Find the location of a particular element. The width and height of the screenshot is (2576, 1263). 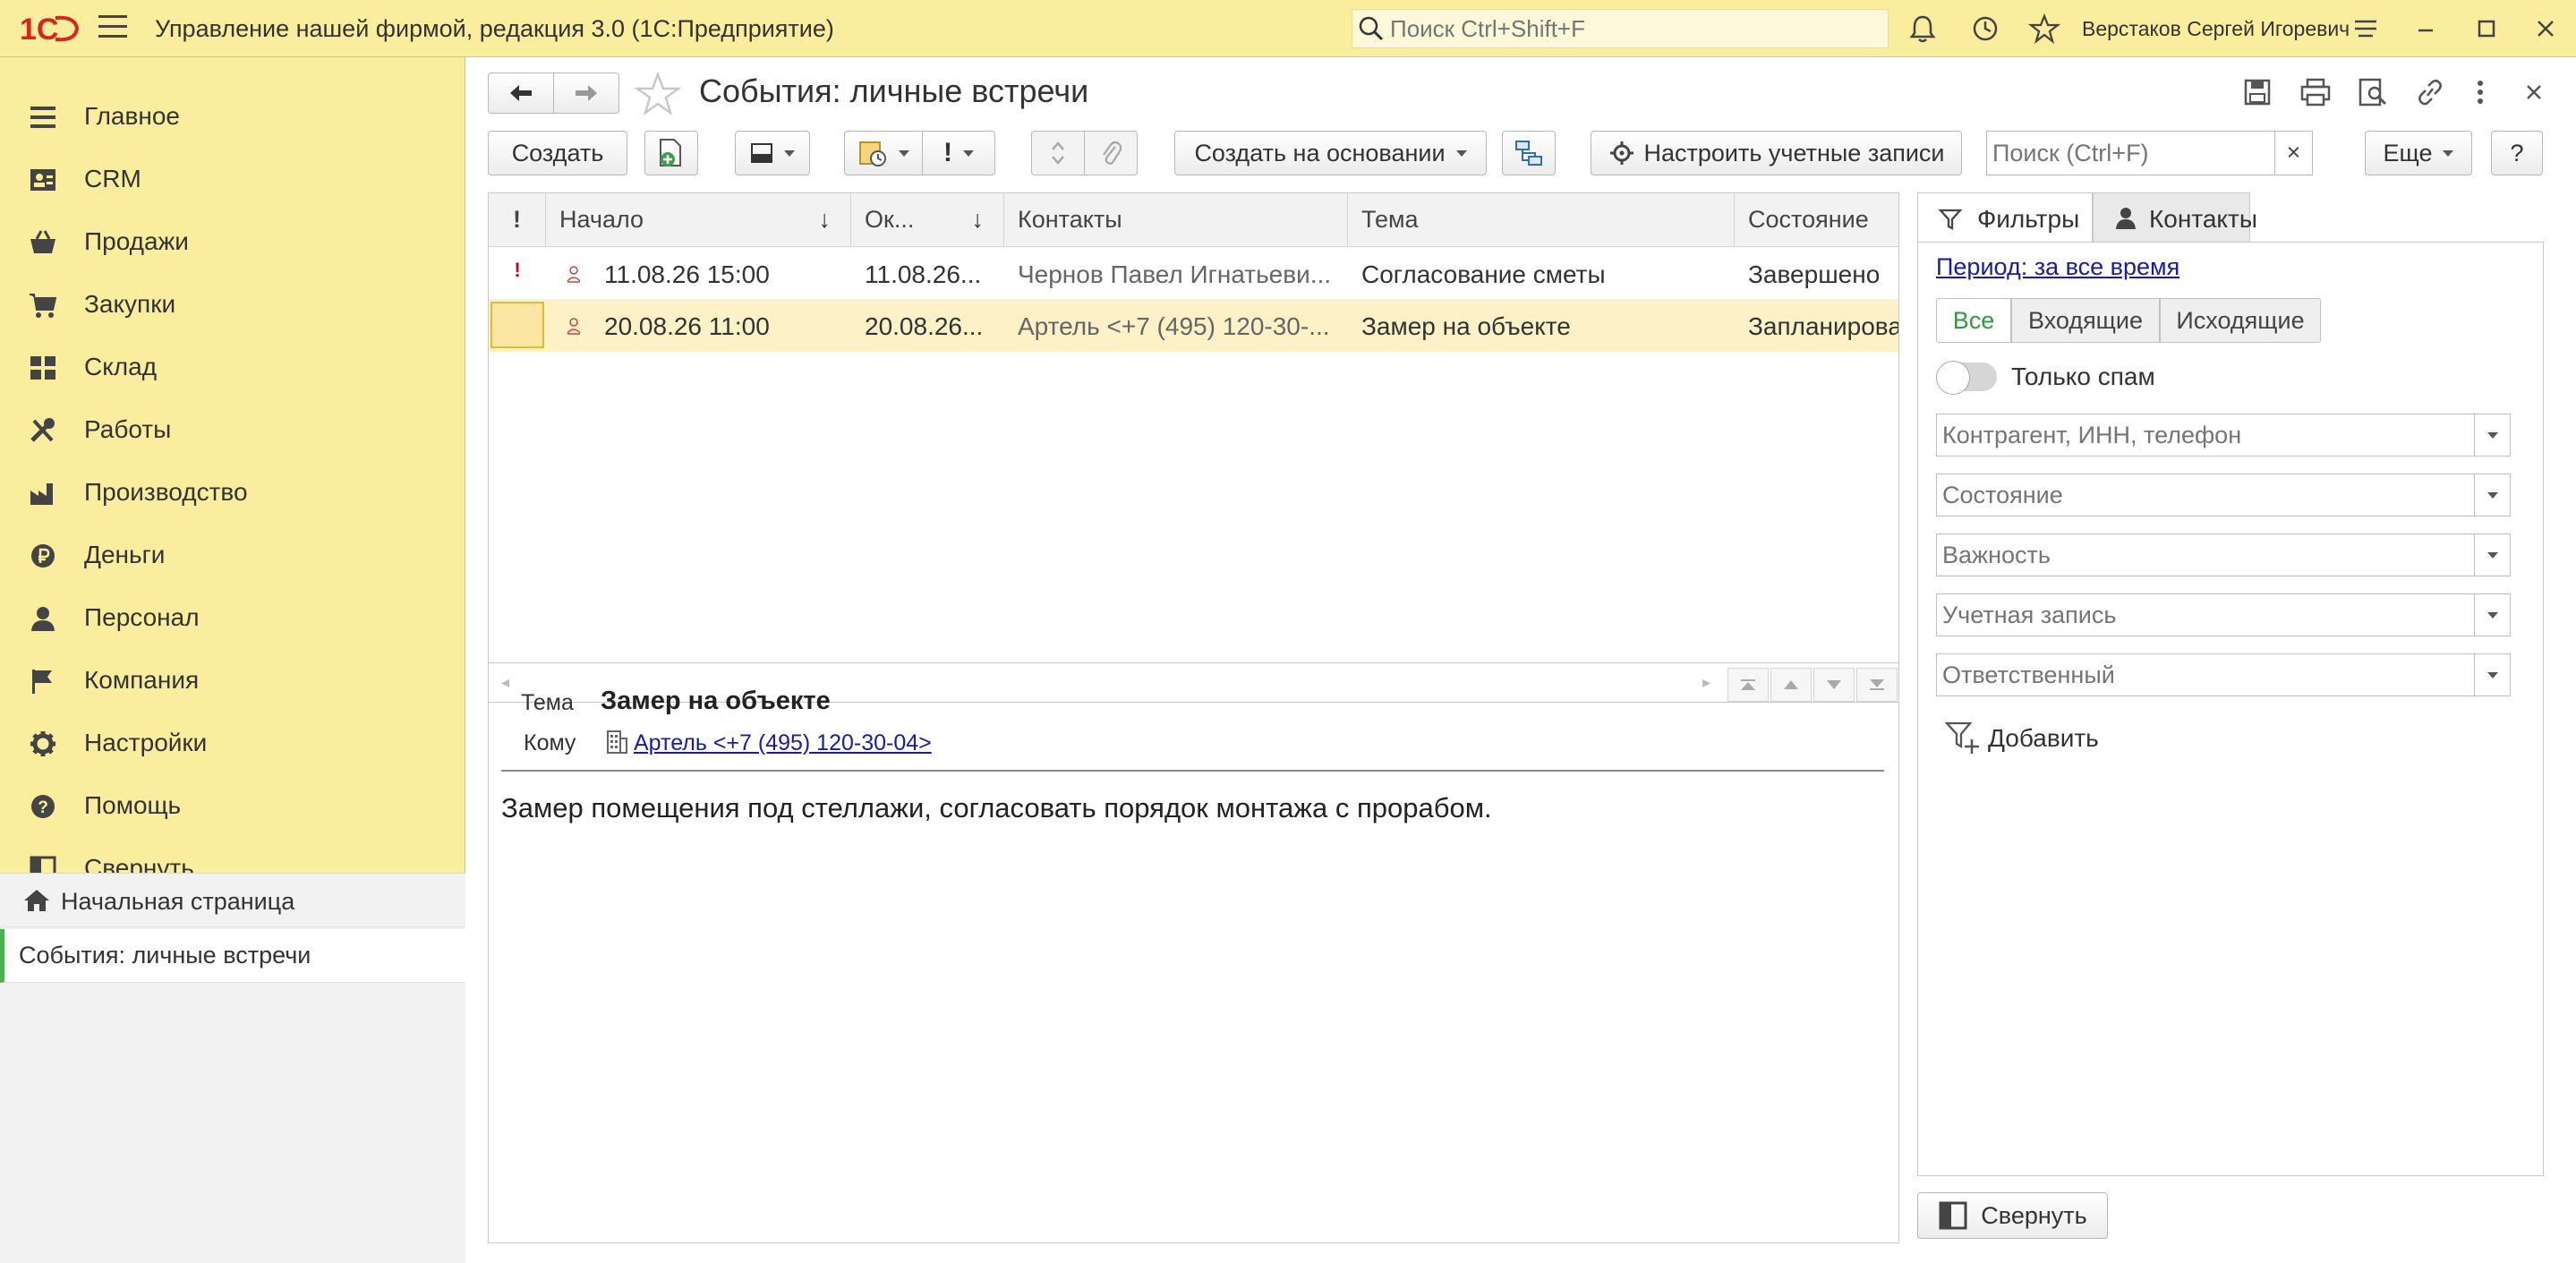

sidebar-item-personnel: Персонал is located at coordinates (232, 618).